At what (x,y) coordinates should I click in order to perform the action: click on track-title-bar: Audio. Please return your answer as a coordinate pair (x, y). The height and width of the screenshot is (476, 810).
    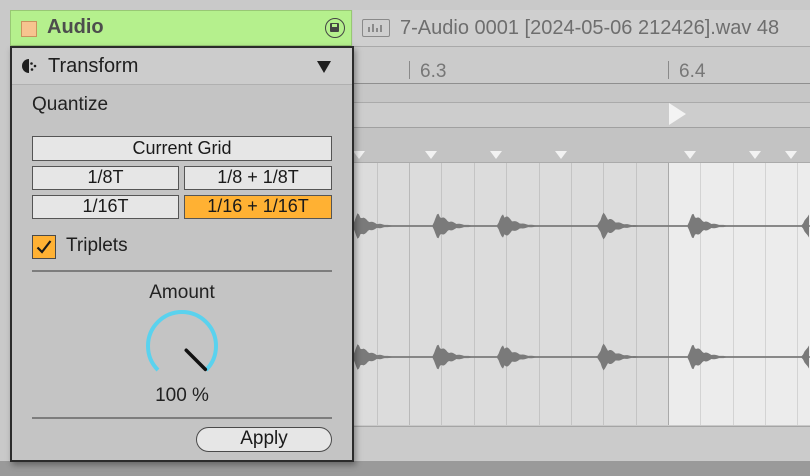
    Looking at the image, I should click on (181, 28).